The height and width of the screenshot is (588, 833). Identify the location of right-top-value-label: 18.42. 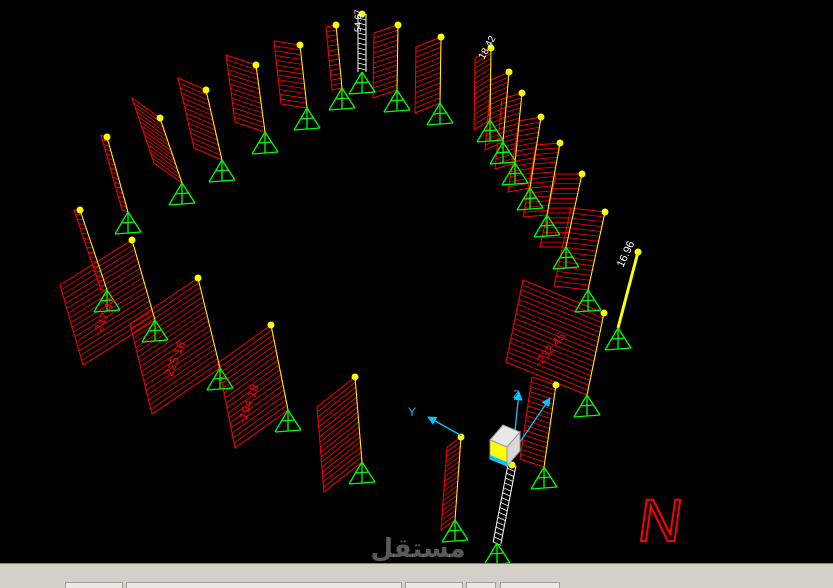
(488, 48).